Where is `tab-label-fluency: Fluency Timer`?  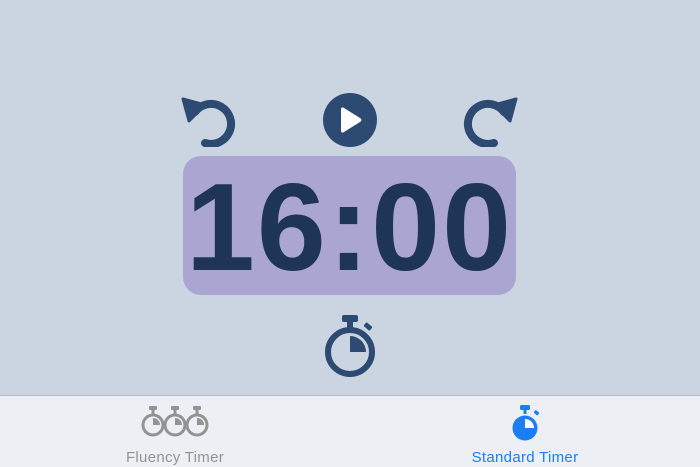 tab-label-fluency: Fluency Timer is located at coordinates (175, 457).